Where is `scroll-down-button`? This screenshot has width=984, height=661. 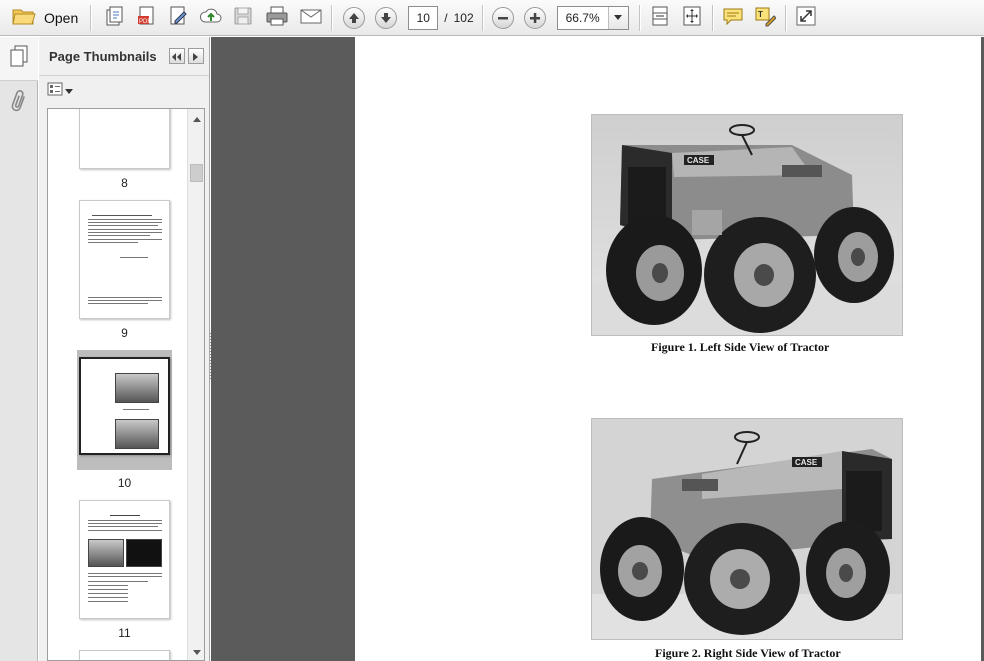 scroll-down-button is located at coordinates (196, 651).